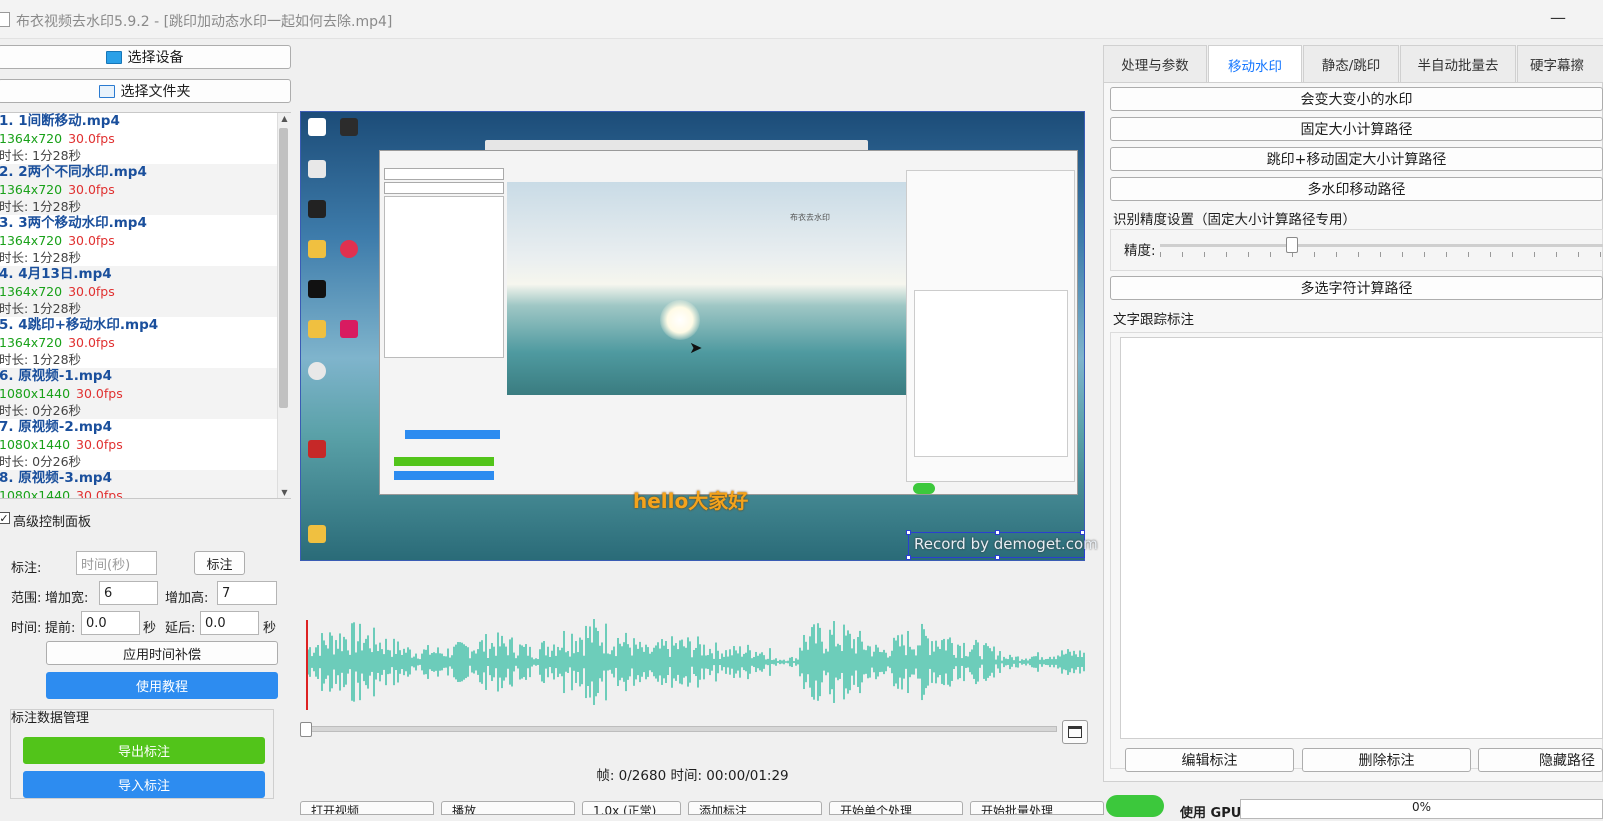 Image resolution: width=1603 pixels, height=821 pixels. What do you see at coordinates (692, 662) in the screenshot?
I see `audio-waveform` at bounding box center [692, 662].